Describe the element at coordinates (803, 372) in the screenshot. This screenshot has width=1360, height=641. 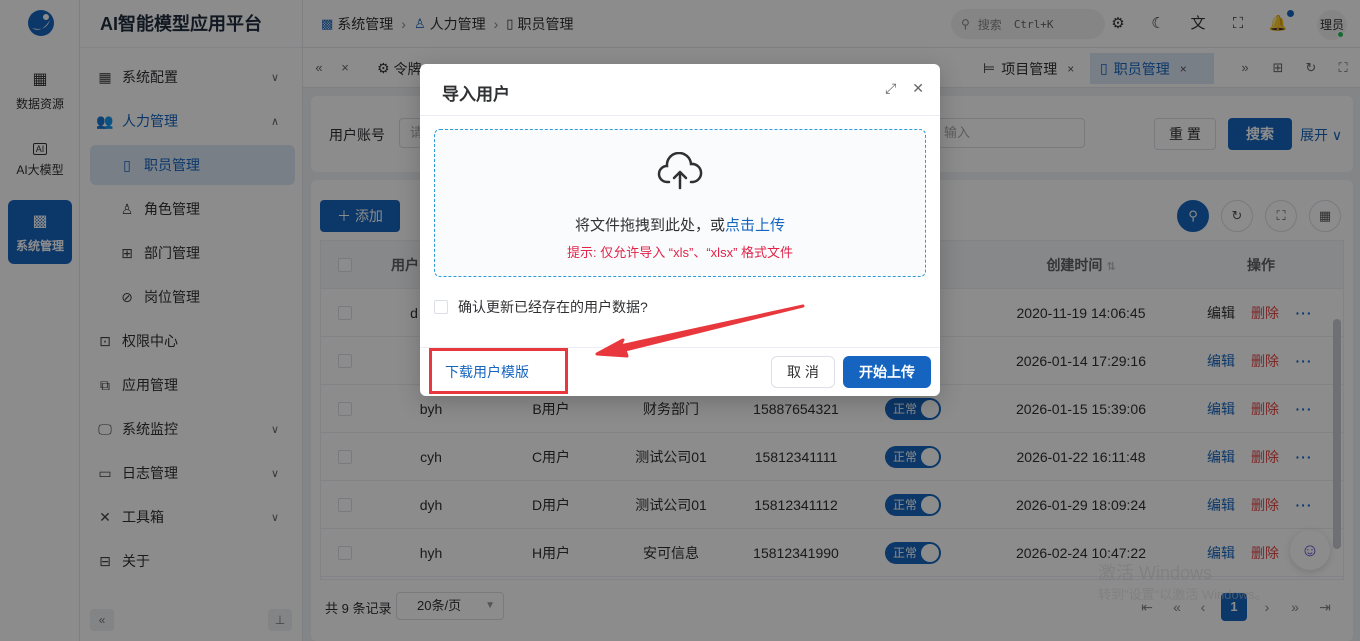
I see `cancel-button: 取 消` at that location.